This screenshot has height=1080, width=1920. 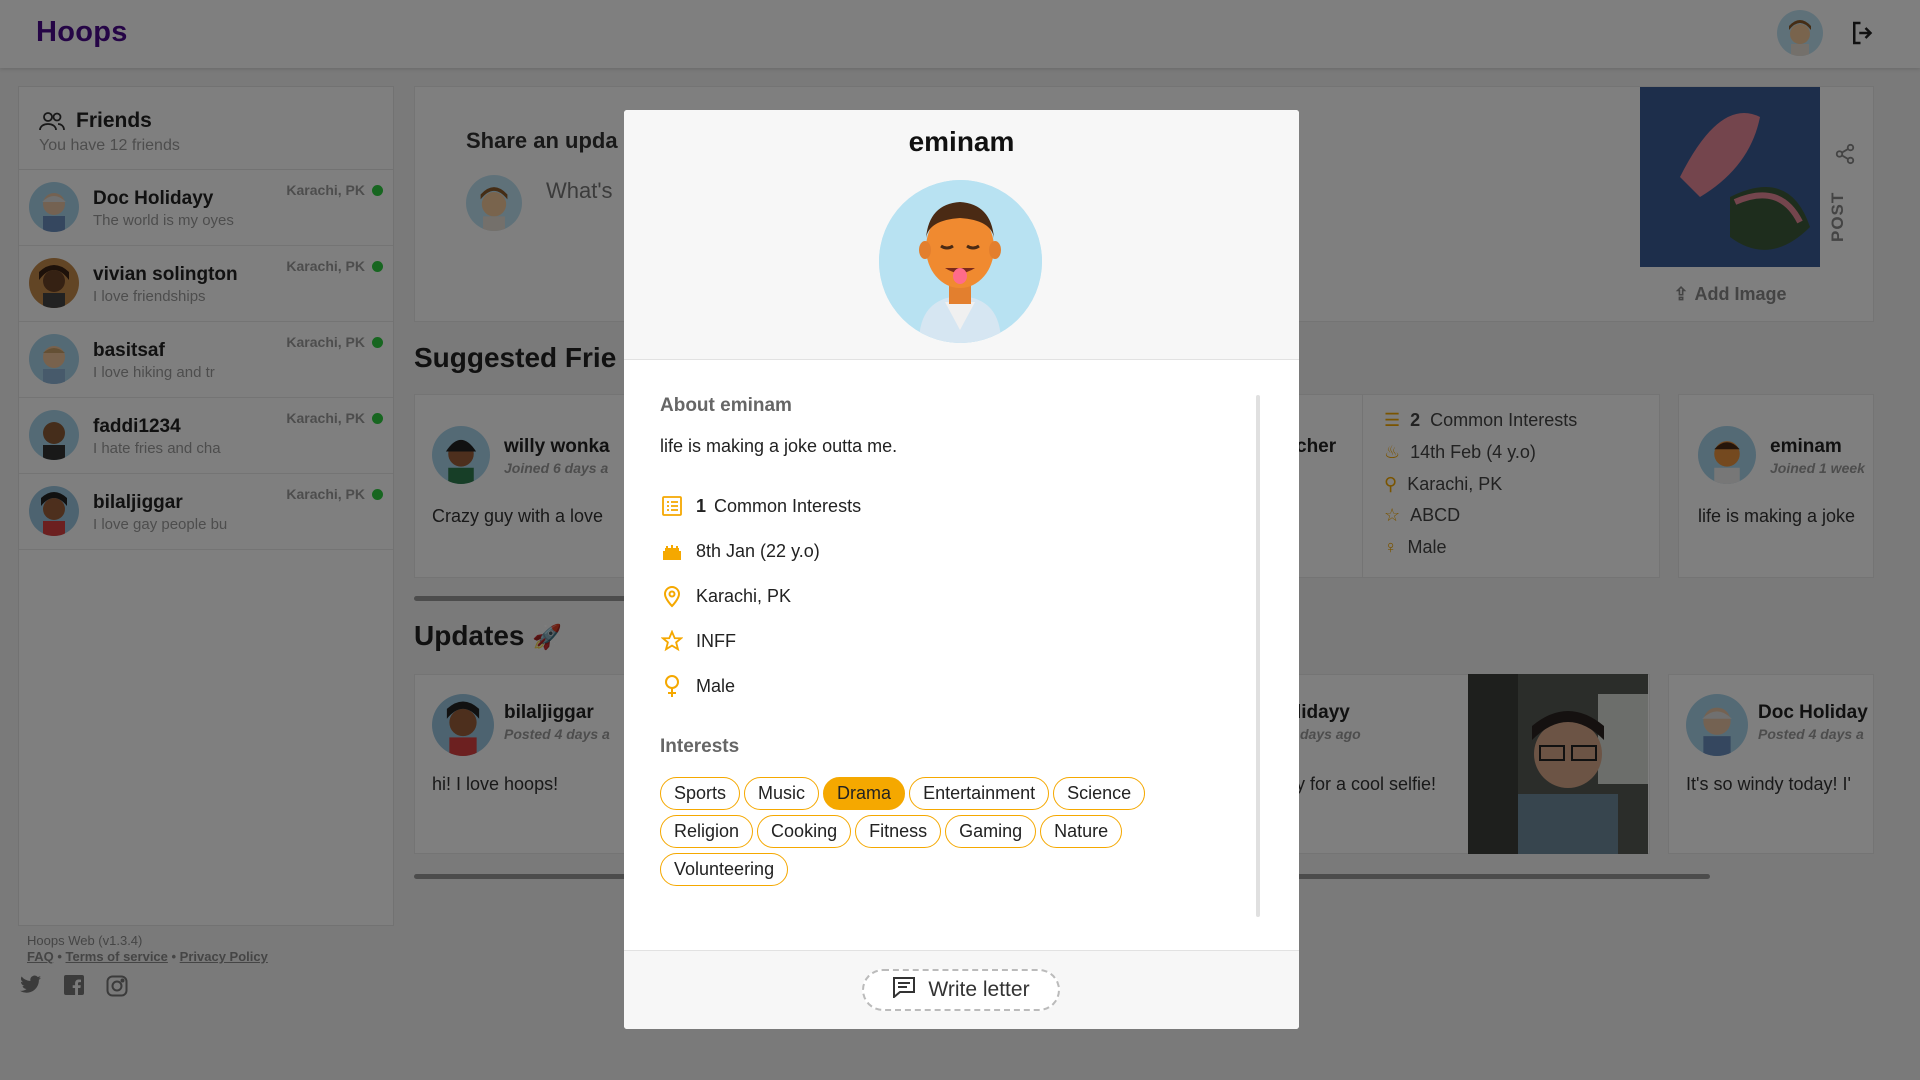 What do you see at coordinates (864, 793) in the screenshot?
I see `interest-tag-selected: Drama` at bounding box center [864, 793].